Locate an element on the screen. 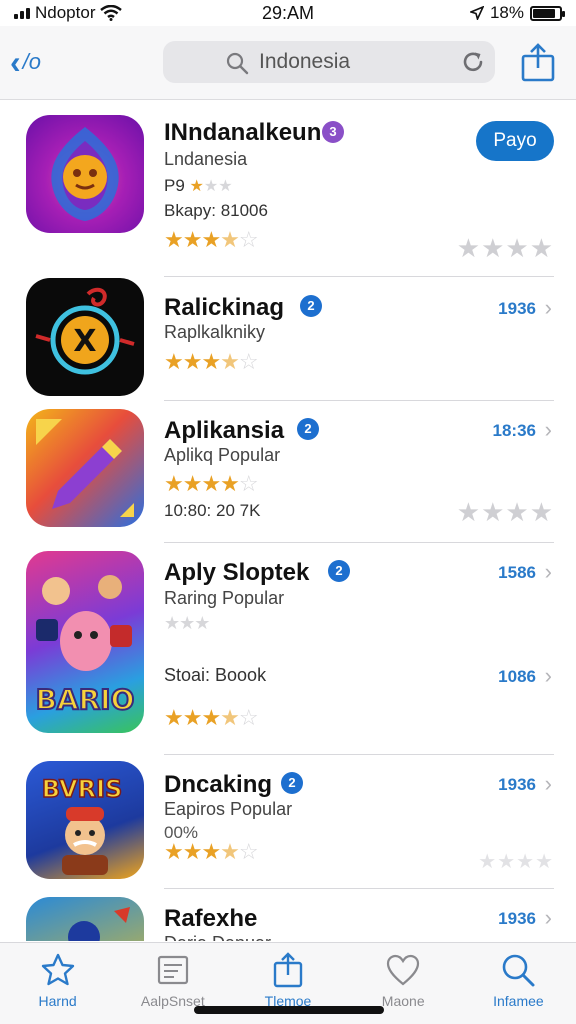 Image resolution: width=576 pixels, height=1024 pixels. app-row: Rafexhe Daria Danuar 1936 › is located at coordinates (288, 915).